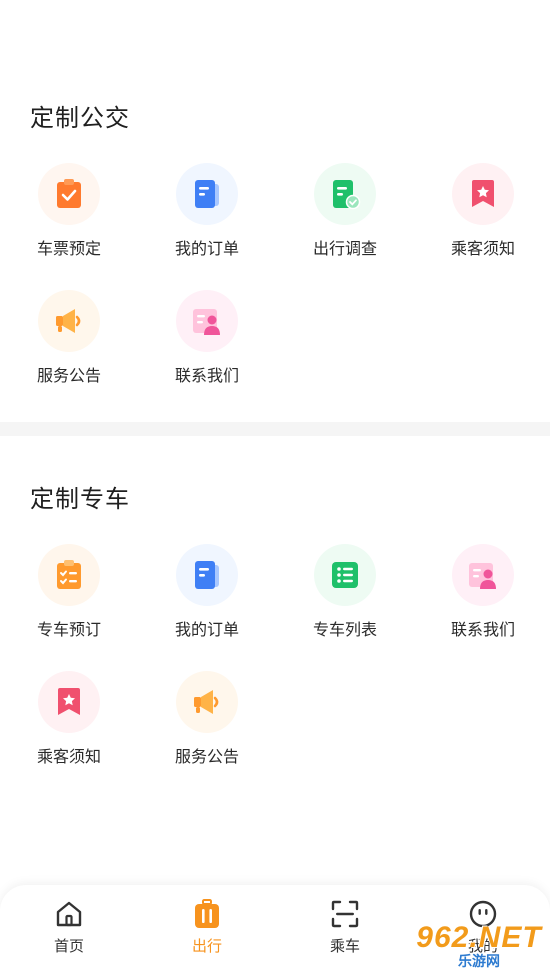  What do you see at coordinates (69, 914) in the screenshot?
I see `home-icon` at bounding box center [69, 914].